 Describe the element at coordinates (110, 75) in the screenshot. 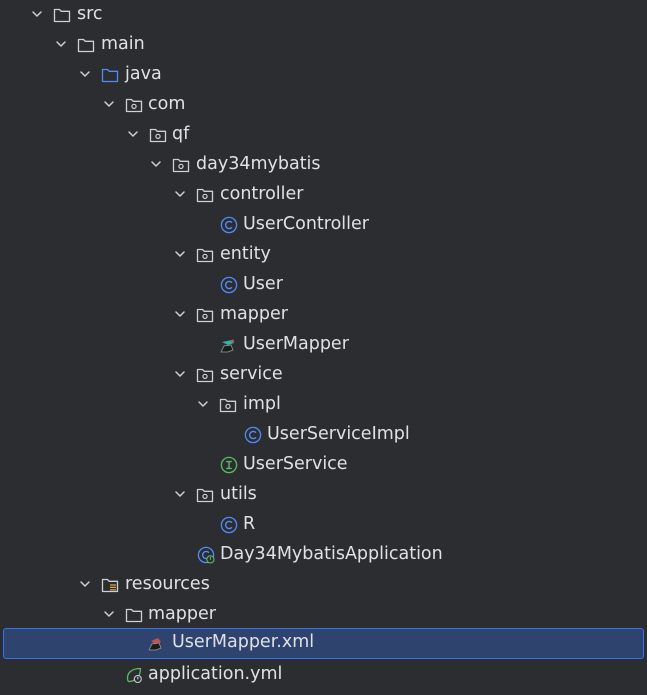

I see `source-folder-icon` at that location.